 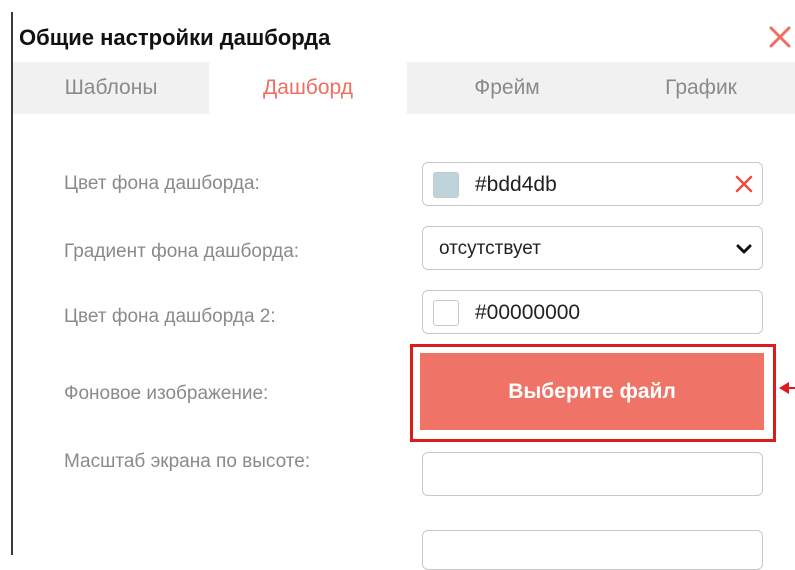 What do you see at coordinates (175, 37) in the screenshot?
I see `dialog-title: Общие настройки дашборда` at bounding box center [175, 37].